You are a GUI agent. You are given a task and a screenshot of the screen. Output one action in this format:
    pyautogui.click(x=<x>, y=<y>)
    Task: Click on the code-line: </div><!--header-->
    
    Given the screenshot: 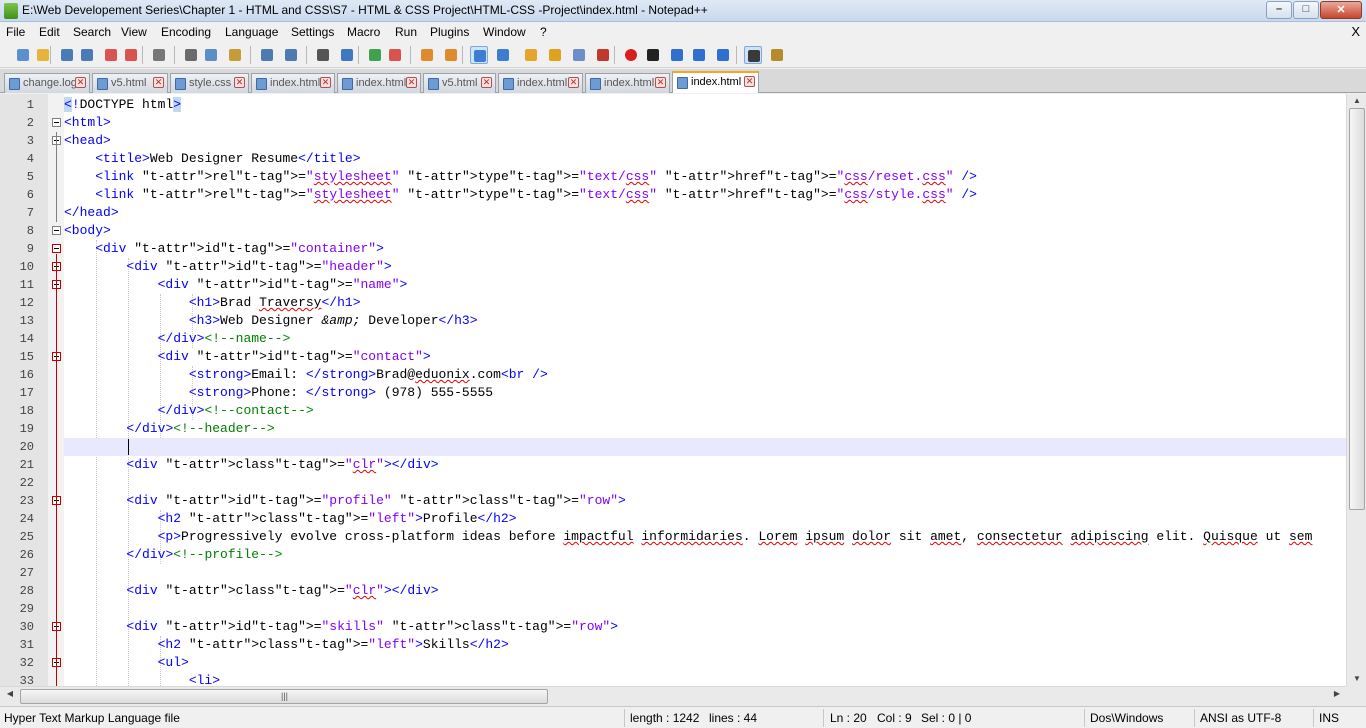 What is the action you would take?
    pyautogui.click(x=705, y=429)
    